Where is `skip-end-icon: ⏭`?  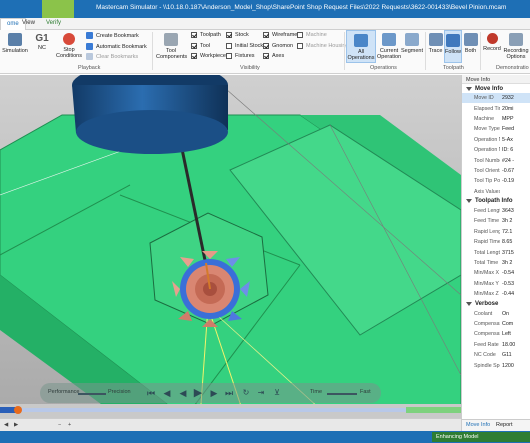
skip-end-icon: ⏭ is located at coordinates (229, 393).